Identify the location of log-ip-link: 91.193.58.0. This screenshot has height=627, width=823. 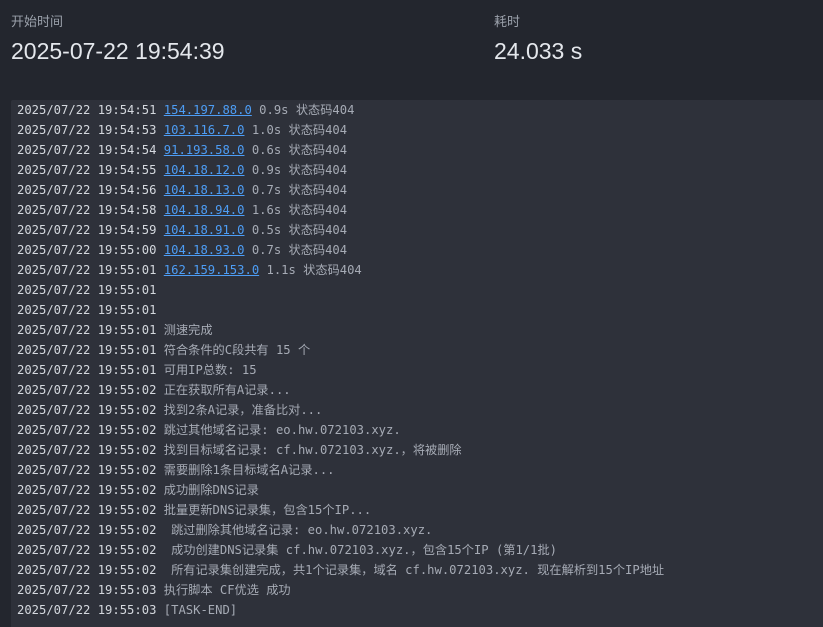
(204, 150).